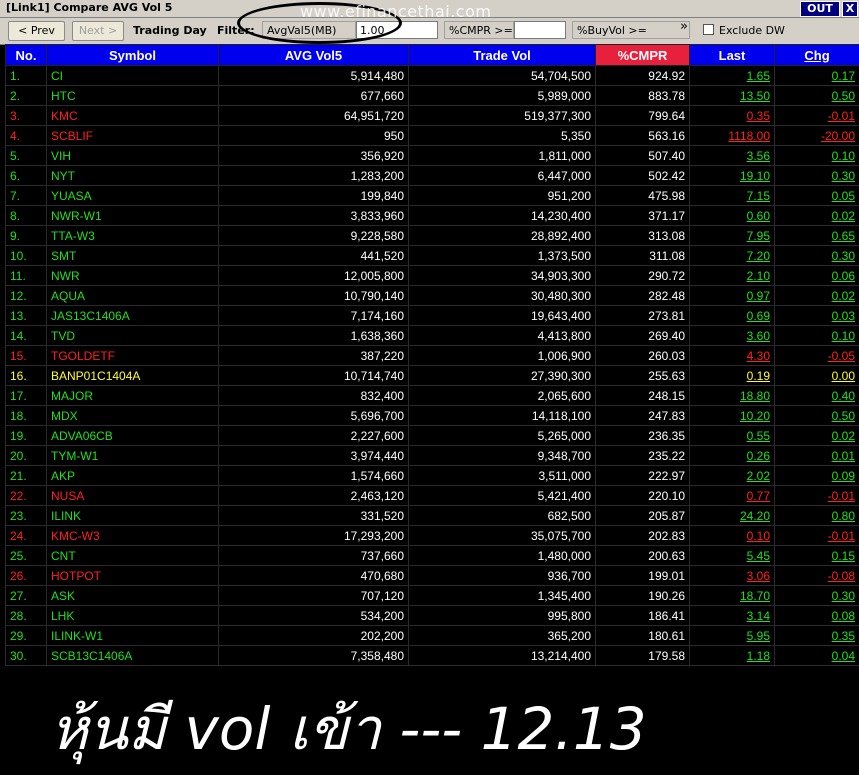  What do you see at coordinates (817, 55) in the screenshot?
I see `column-header-chg: Chg` at bounding box center [817, 55].